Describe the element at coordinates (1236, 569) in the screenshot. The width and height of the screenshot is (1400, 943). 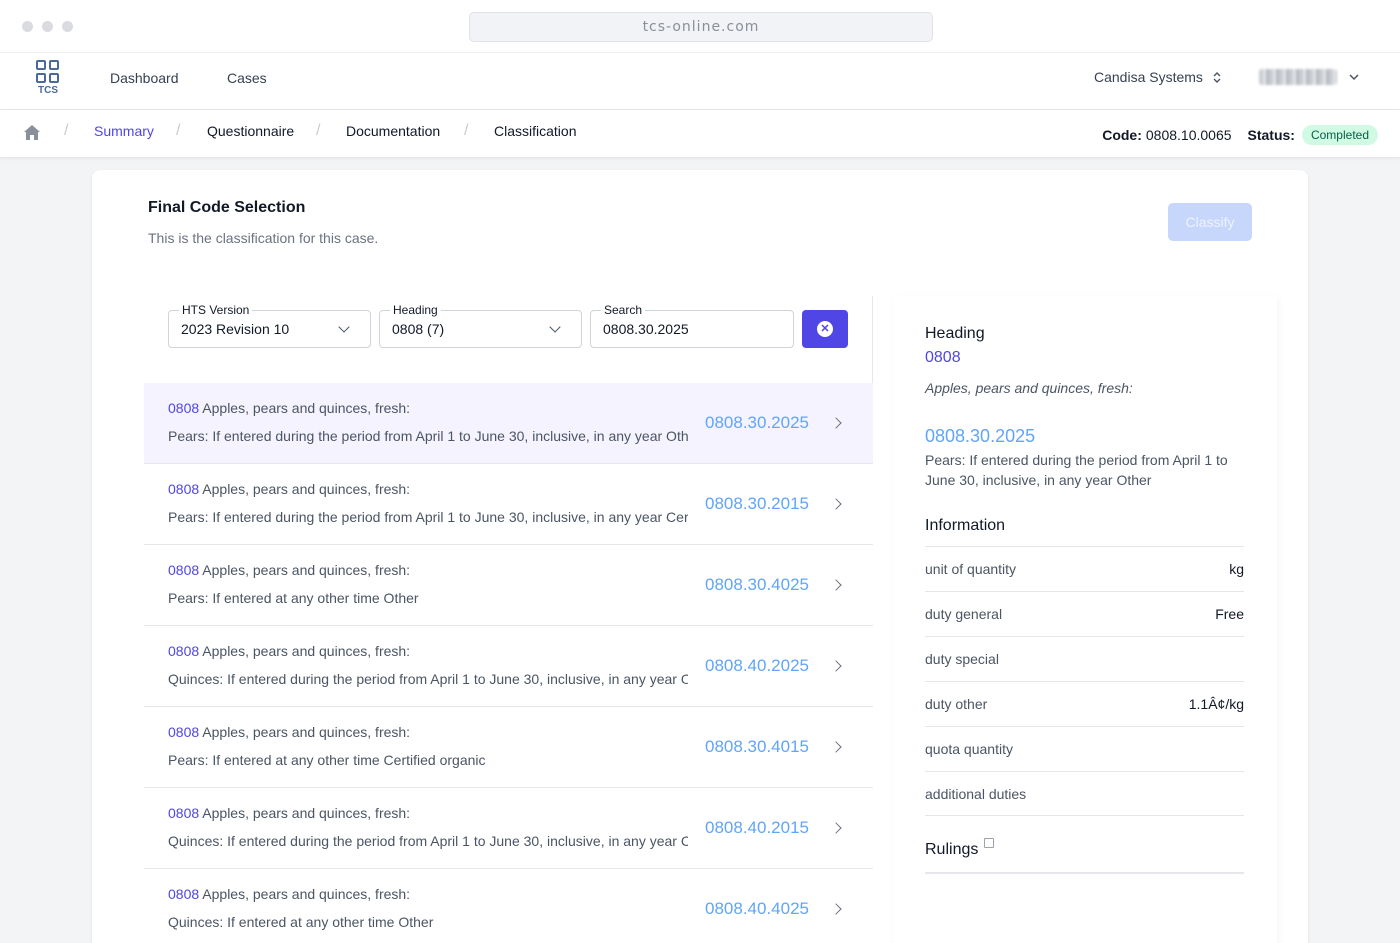
I see `info-value: kg` at that location.